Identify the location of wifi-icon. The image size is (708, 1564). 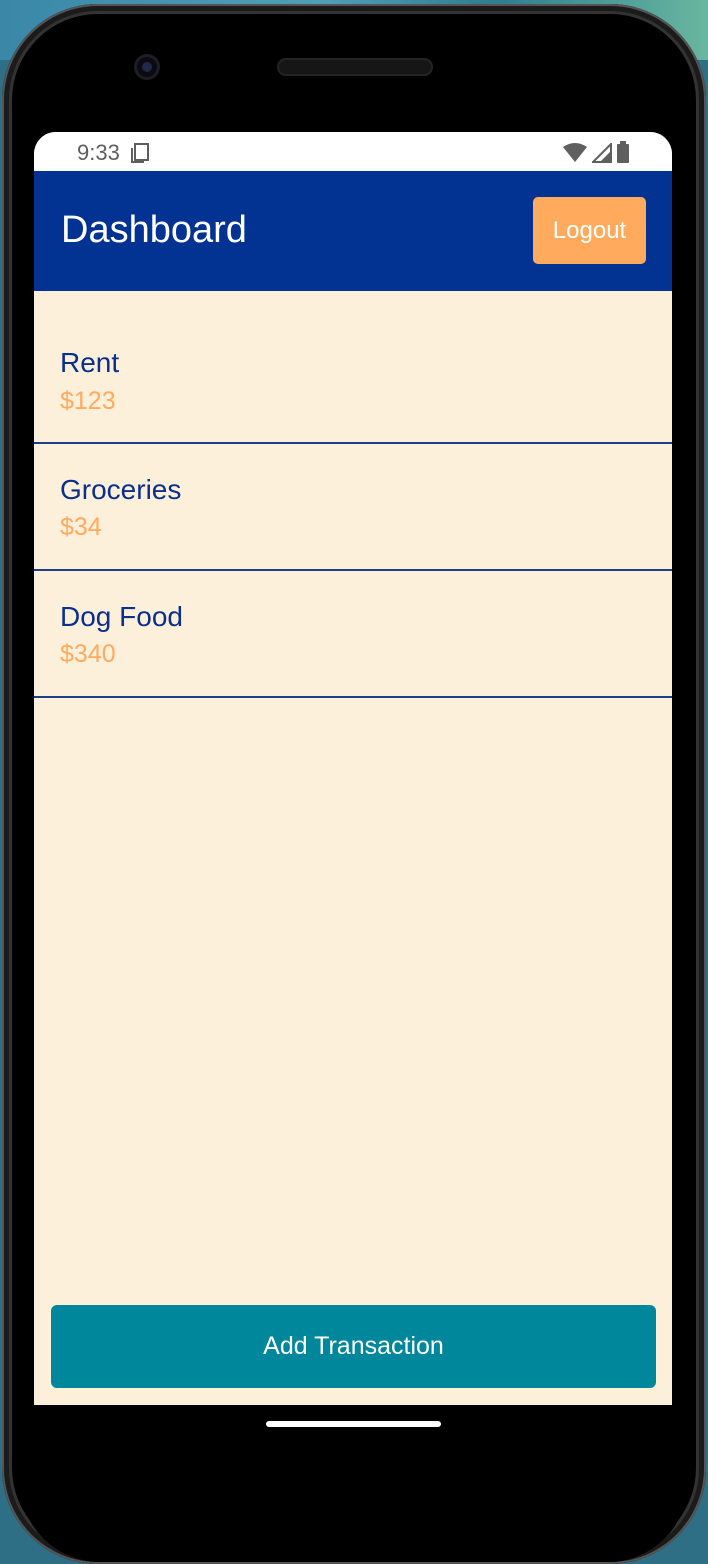
(577, 155).